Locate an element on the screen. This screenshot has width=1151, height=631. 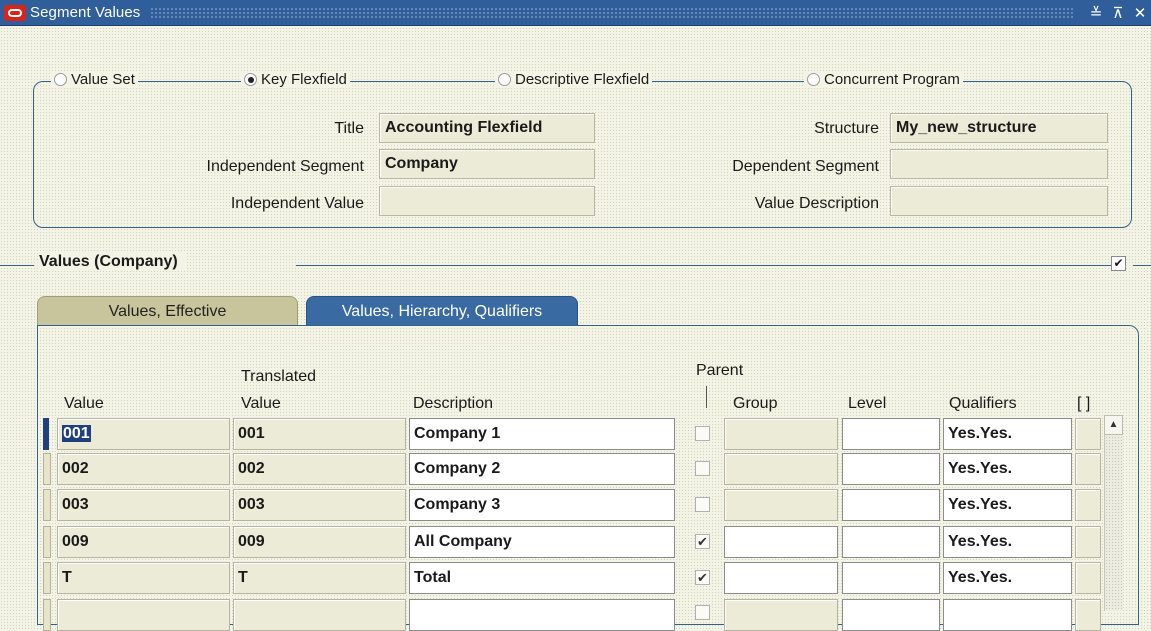
minimize-icon: ≚ is located at coordinates (1096, 13).